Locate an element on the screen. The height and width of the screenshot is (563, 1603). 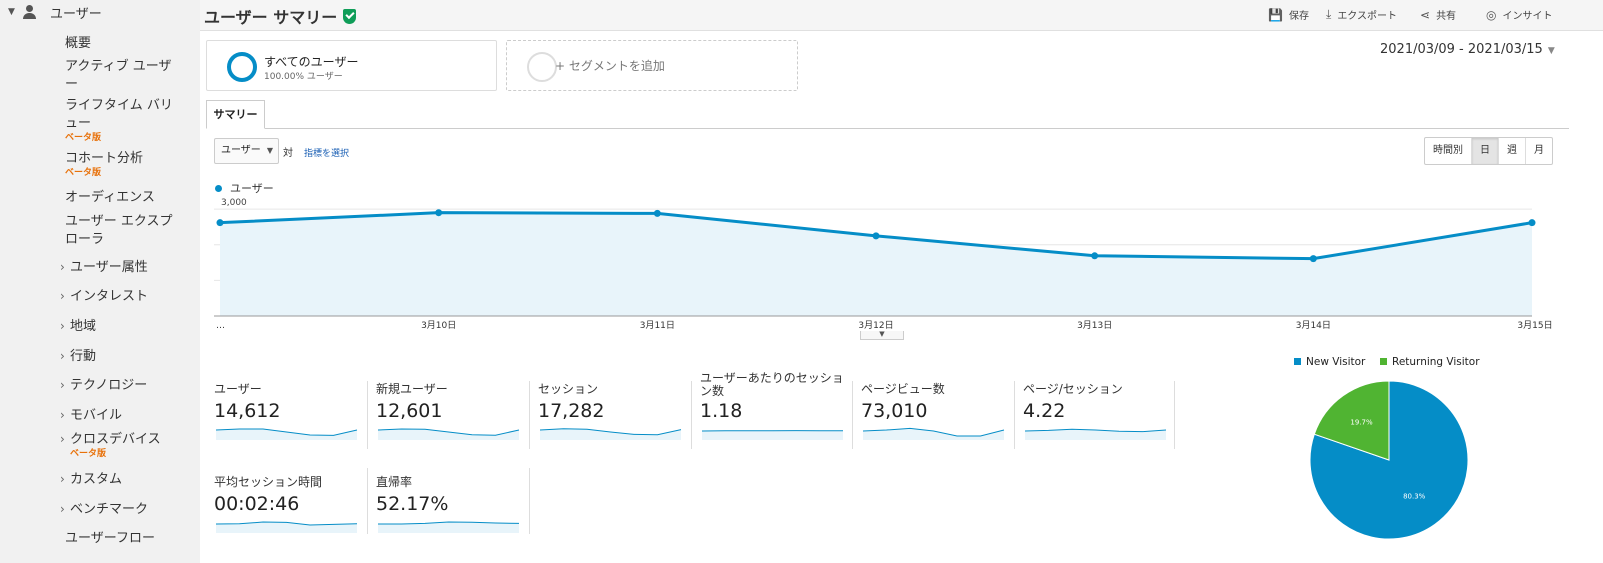
metric-tile: ユーザー 14,612 is located at coordinates (289, 407).